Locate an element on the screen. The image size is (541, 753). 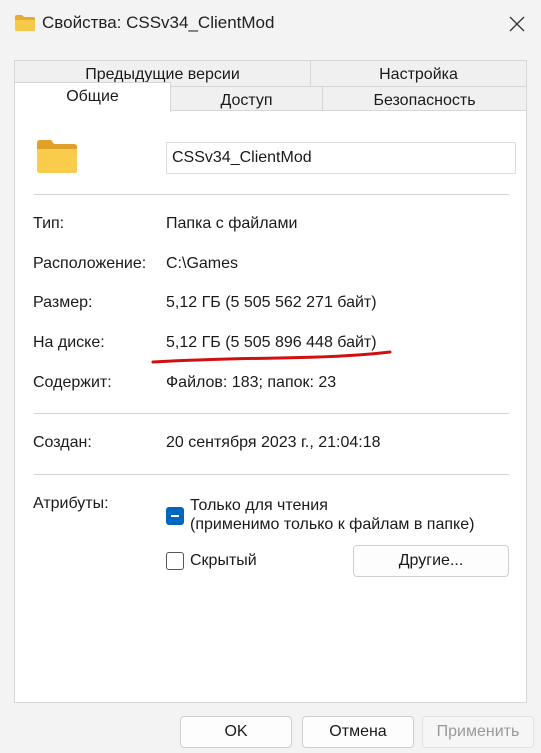
size-label: Размер: is located at coordinates (63, 302).